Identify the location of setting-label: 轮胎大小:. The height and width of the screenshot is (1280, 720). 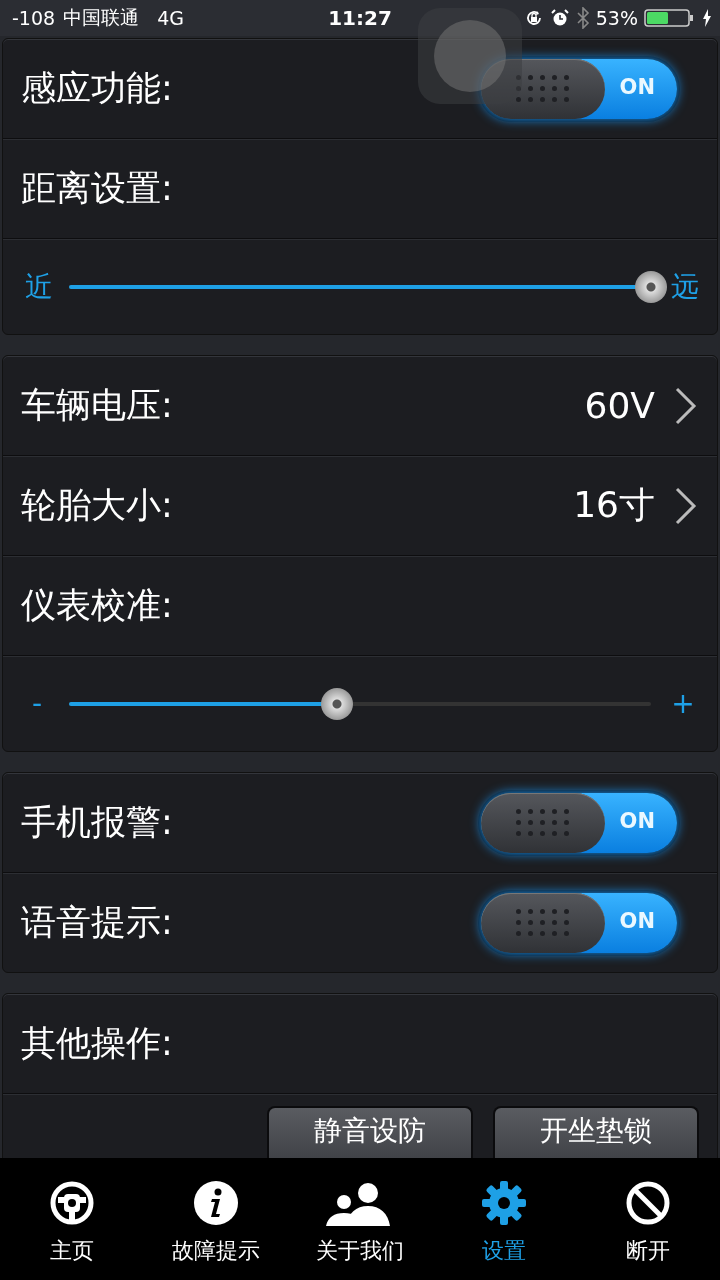
(97, 505).